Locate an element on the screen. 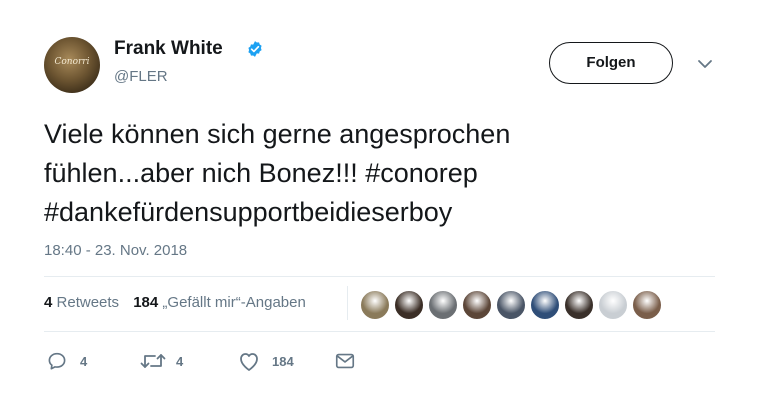 Image resolution: width=763 pixels, height=406 pixels. author-handle: @FLER is located at coordinates (141, 76).